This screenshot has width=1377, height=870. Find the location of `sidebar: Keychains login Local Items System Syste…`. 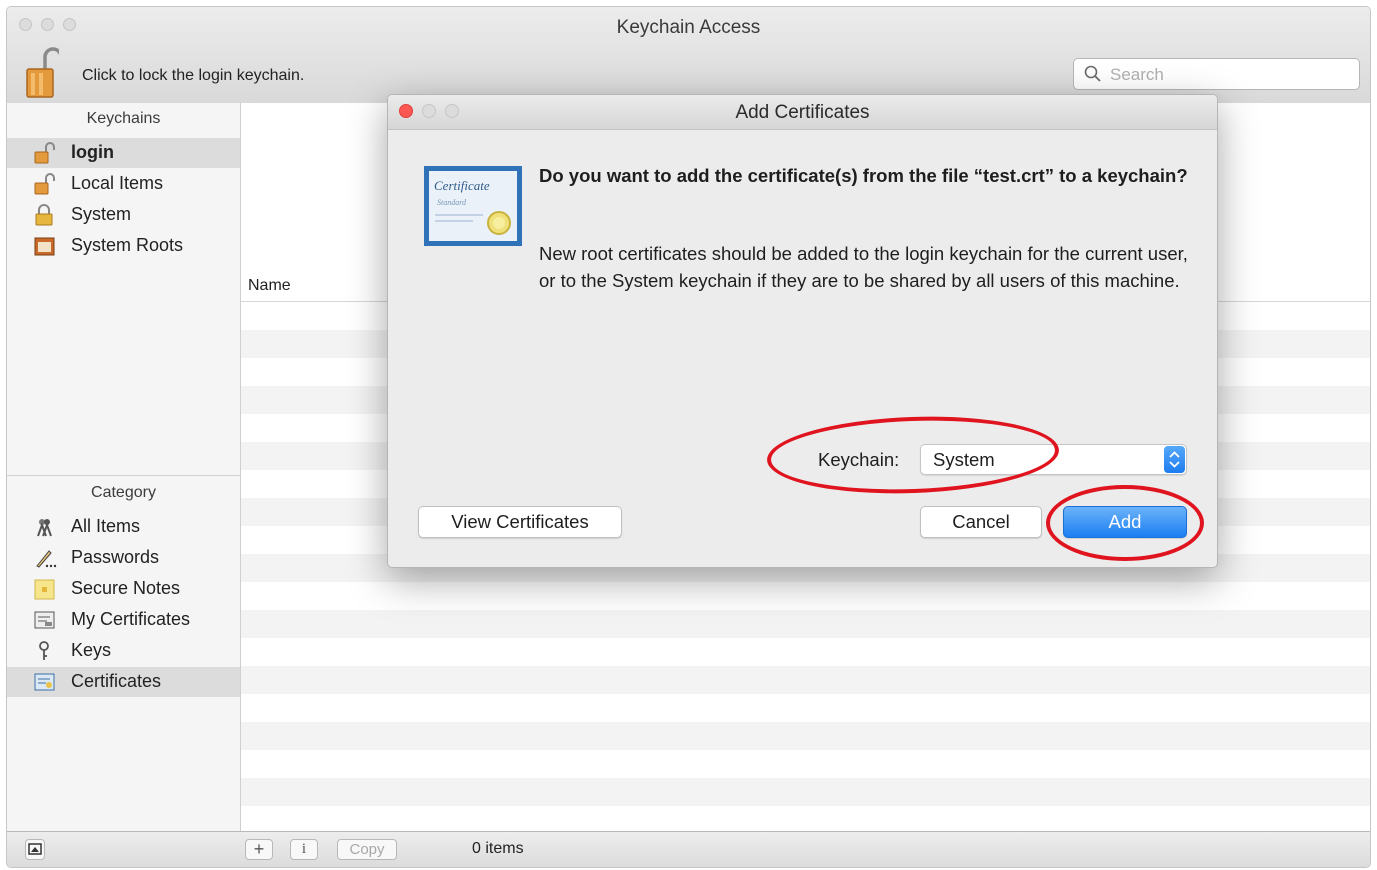

sidebar: Keychains login Local Items System Syste… is located at coordinates (124, 469).